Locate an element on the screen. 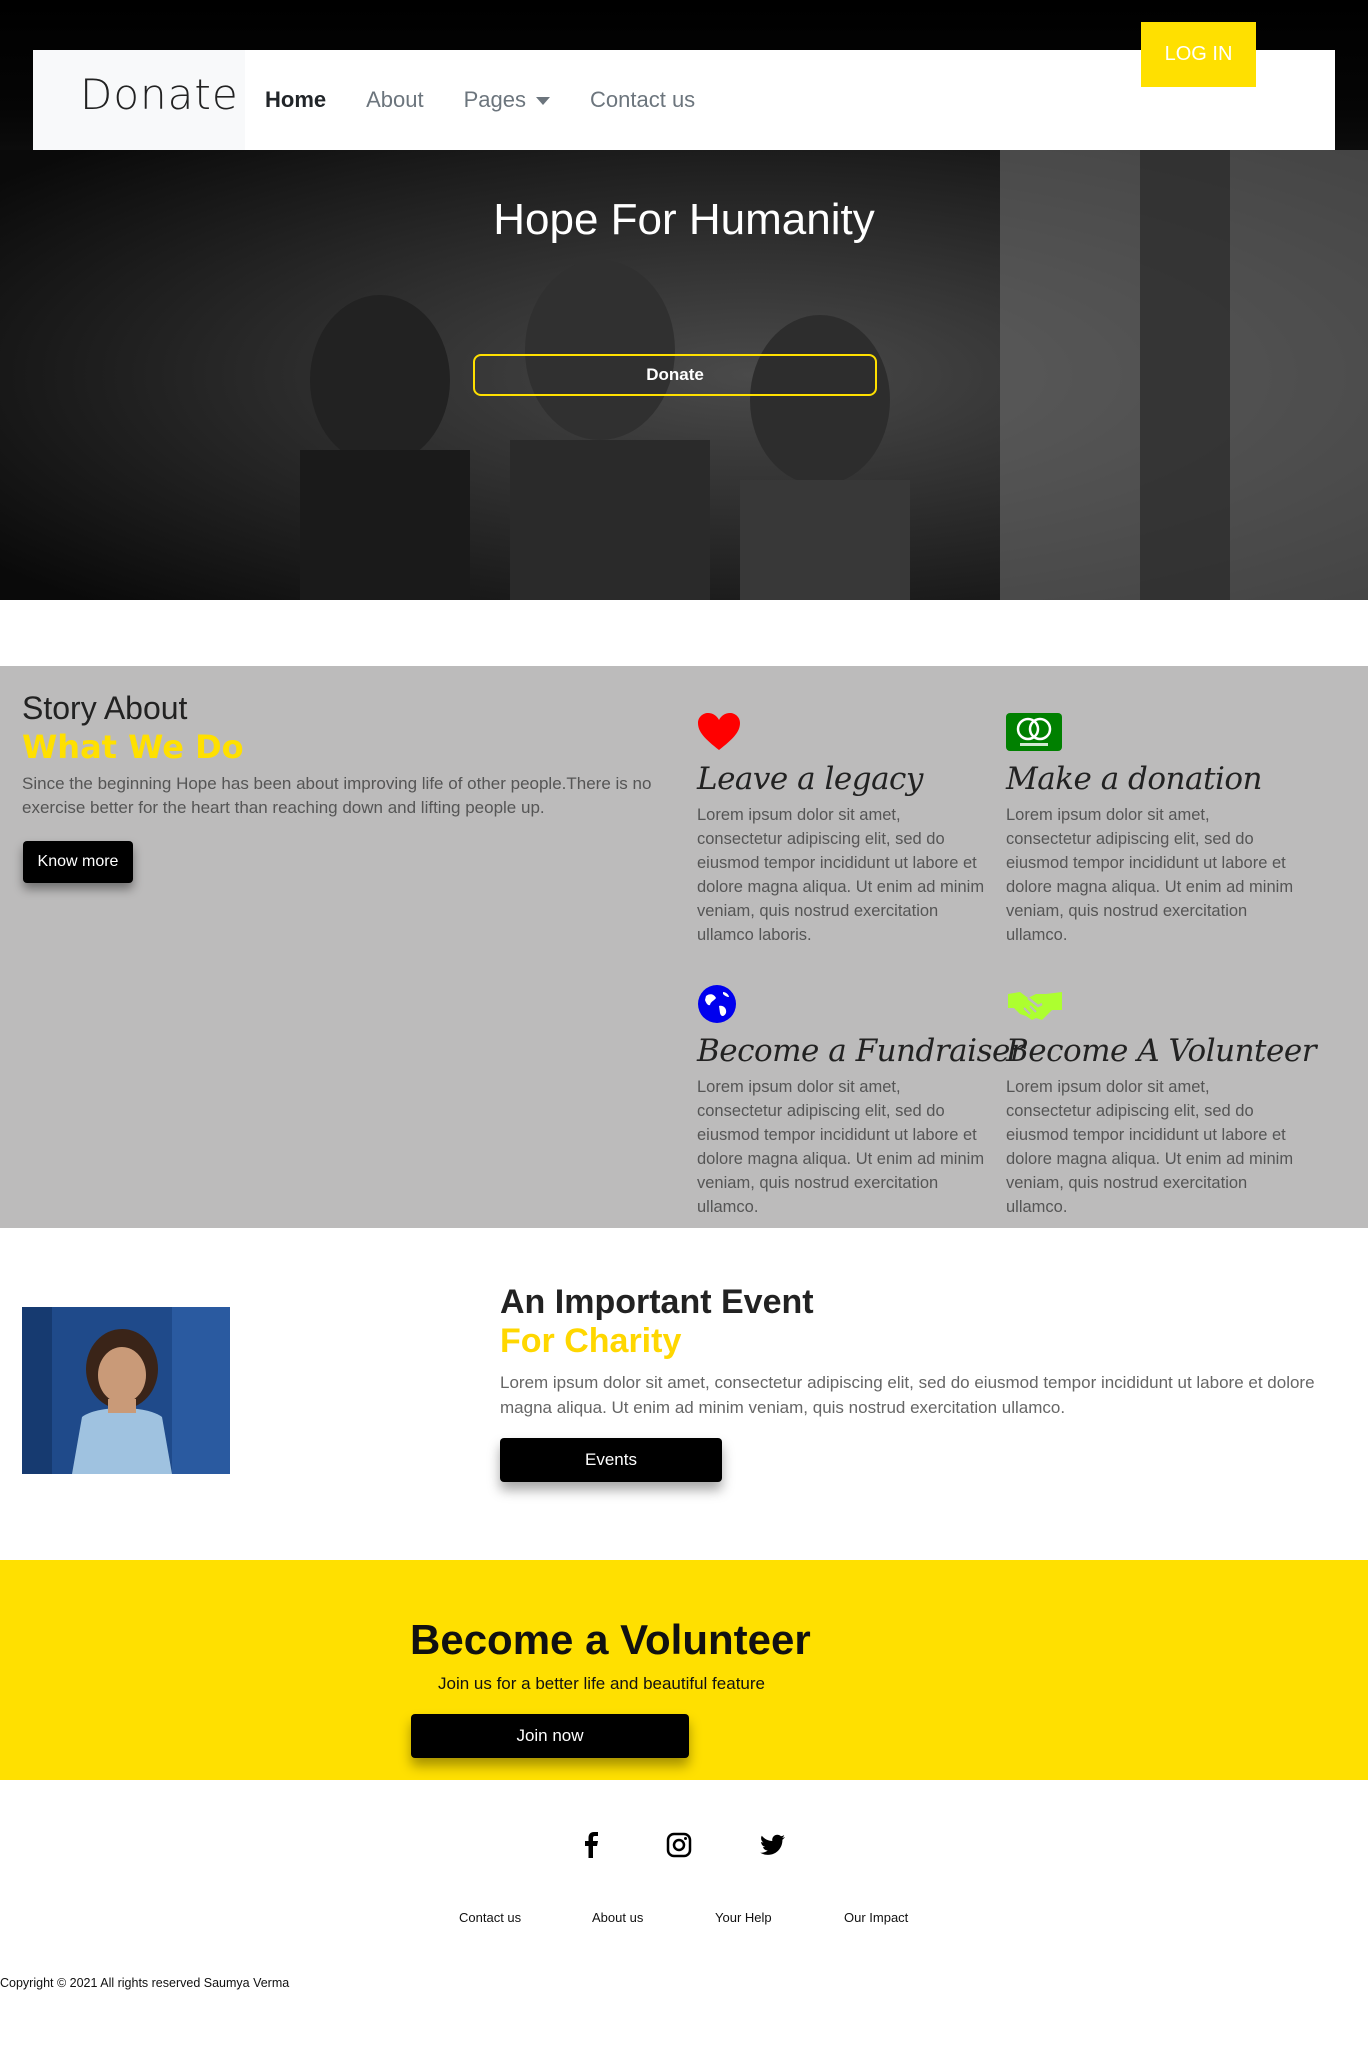 The height and width of the screenshot is (2045, 1368). story-subtitle: What We Do is located at coordinates (133, 747).